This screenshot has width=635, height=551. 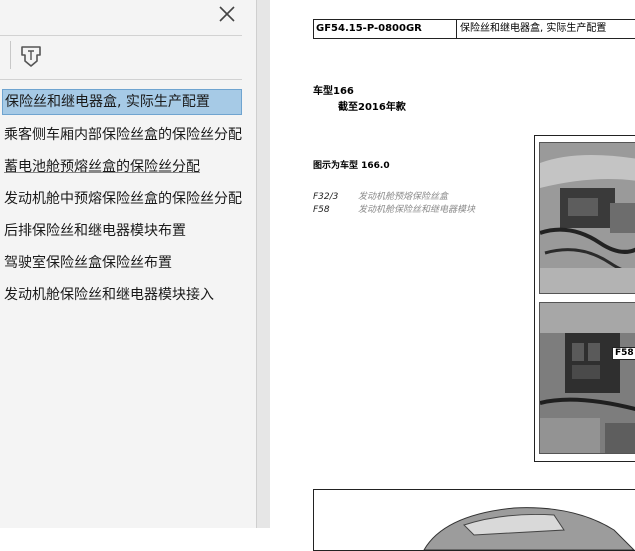 I want to click on bookmark-item: 驾驶室保险丝盒保险丝布置, so click(x=126, y=263).